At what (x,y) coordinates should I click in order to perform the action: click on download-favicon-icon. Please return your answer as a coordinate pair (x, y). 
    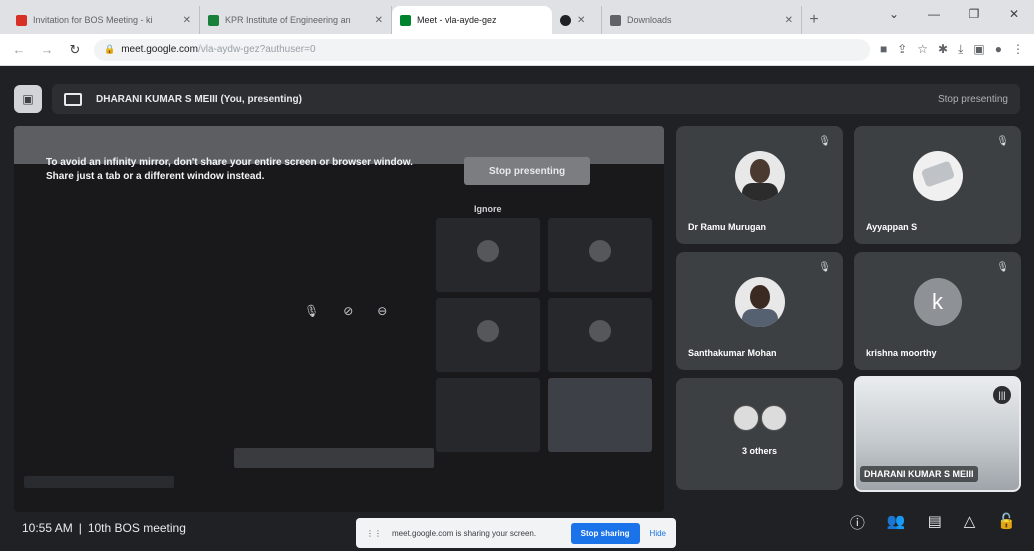
    Looking at the image, I should click on (615, 20).